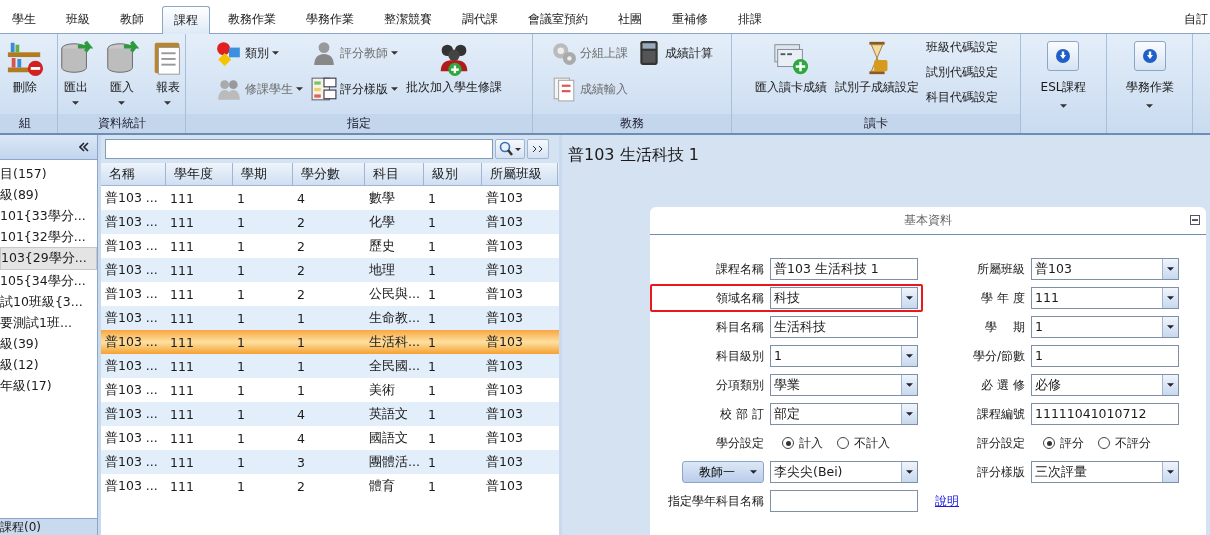  Describe the element at coordinates (382, 486) in the screenshot. I see `table-cell-text: 體育` at that location.